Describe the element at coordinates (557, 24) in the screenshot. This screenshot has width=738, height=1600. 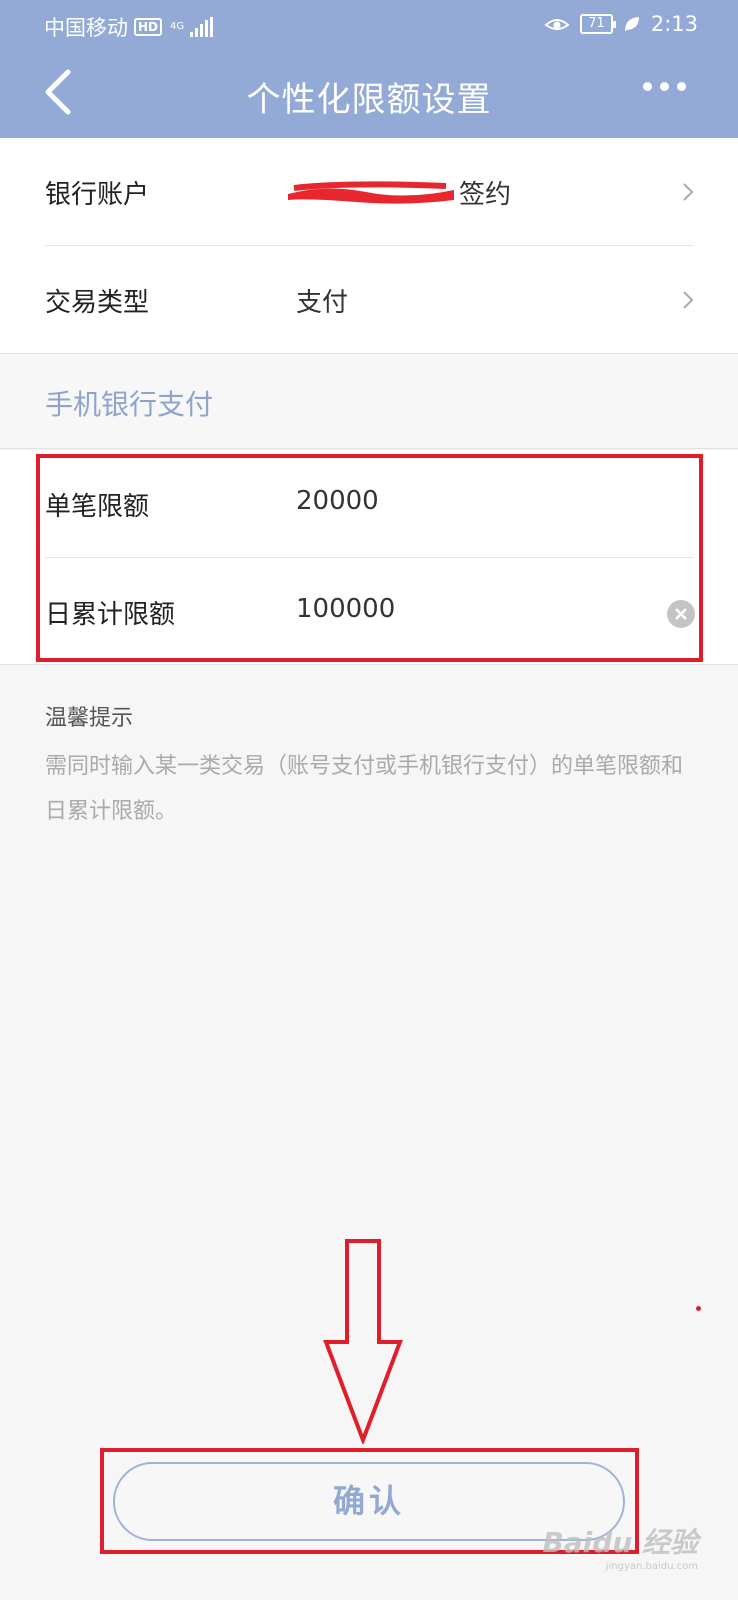
I see `eye-comfort-icon` at that location.